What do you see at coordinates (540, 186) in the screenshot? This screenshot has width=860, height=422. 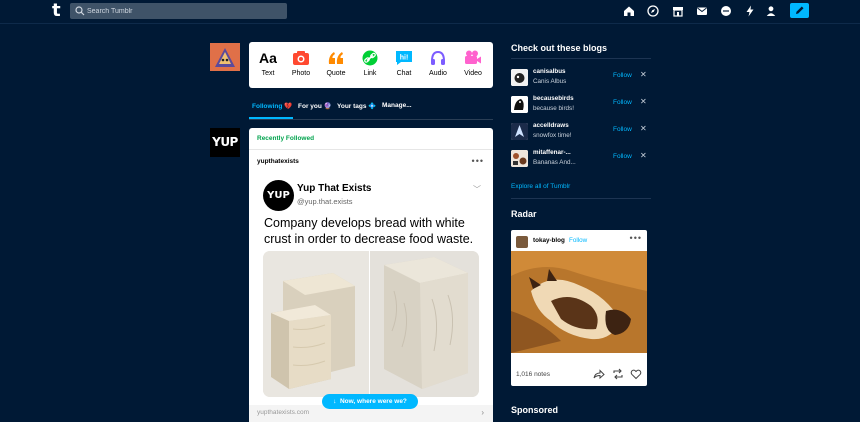 I see `explore-link: Explore all of Tumblr` at bounding box center [540, 186].